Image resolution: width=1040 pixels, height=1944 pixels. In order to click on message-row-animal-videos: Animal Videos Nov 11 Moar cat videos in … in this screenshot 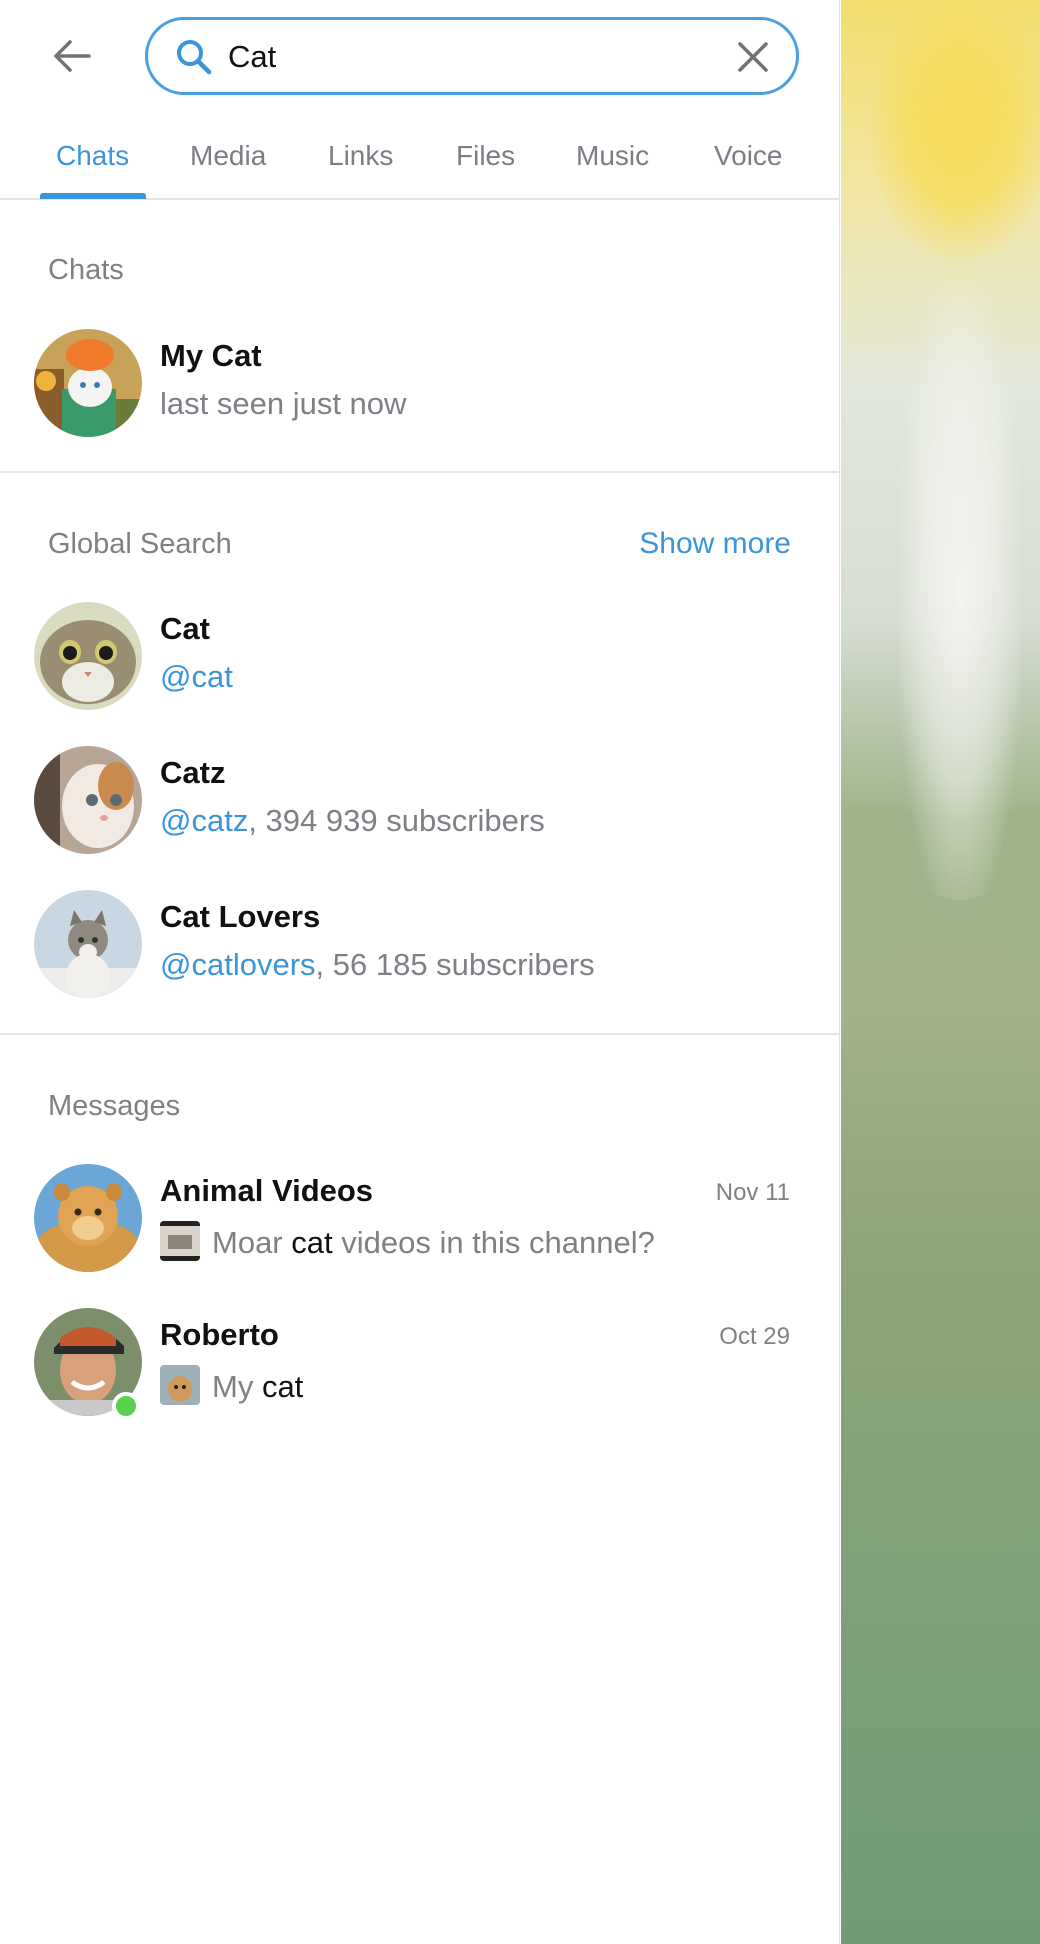, I will do `click(420, 1216)`.